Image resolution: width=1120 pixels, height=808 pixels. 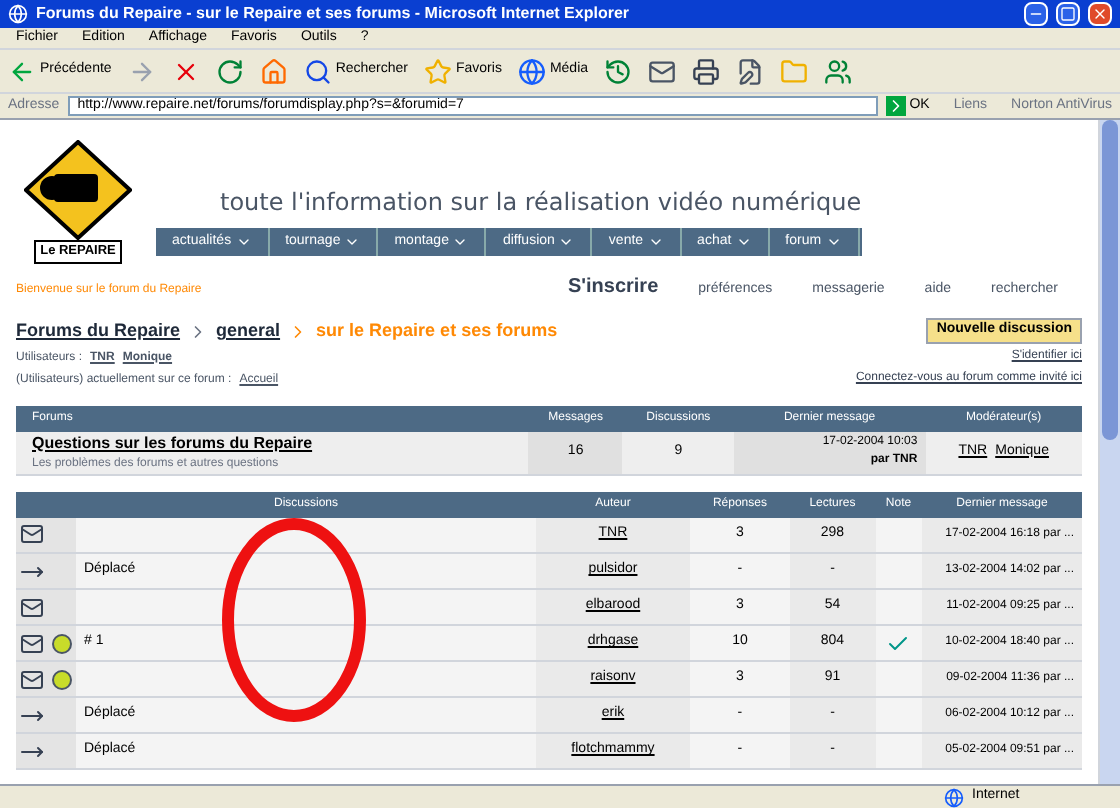 What do you see at coordinates (280, 443) in the screenshot?
I see `forum-link: Questions sur les forums du Repaire` at bounding box center [280, 443].